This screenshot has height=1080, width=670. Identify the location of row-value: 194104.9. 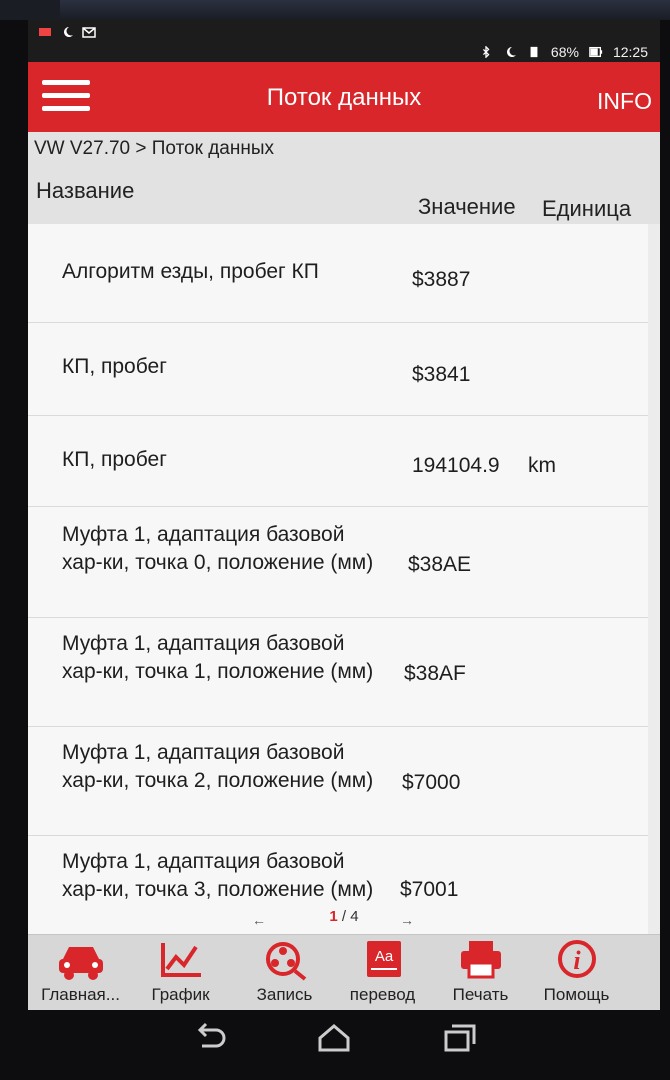
(456, 465).